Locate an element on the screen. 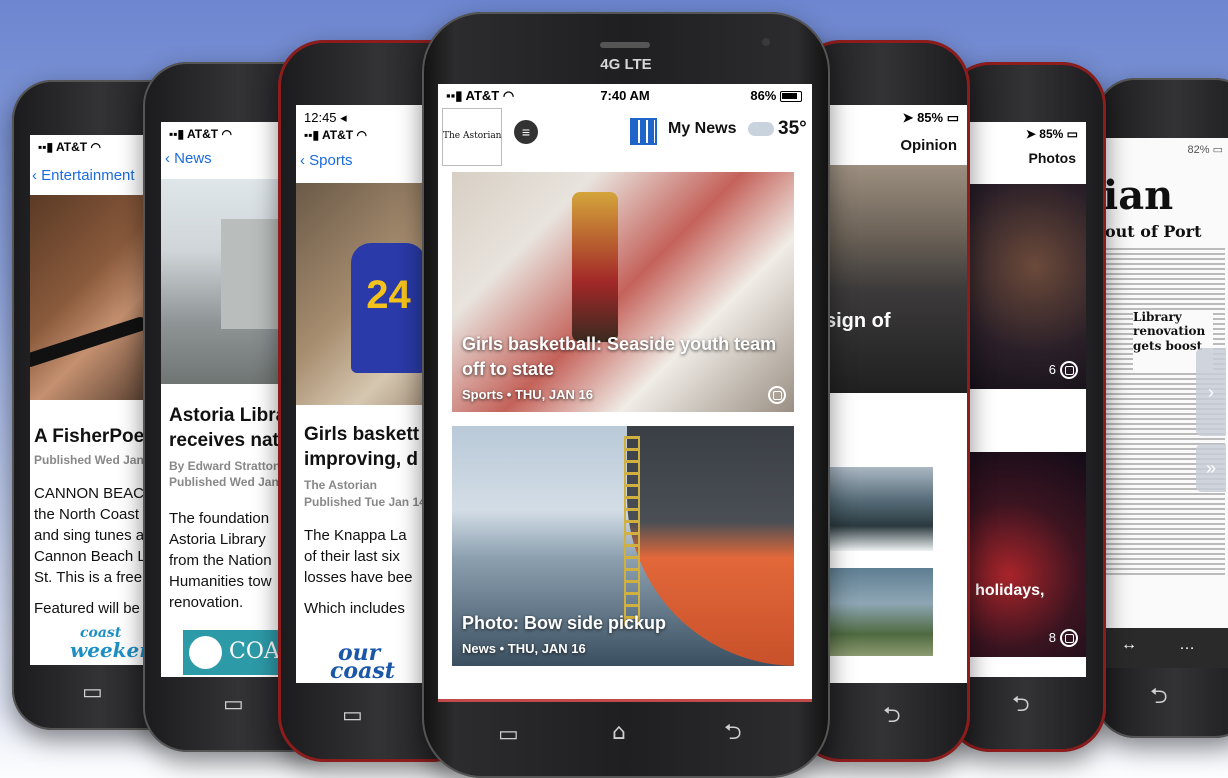 This screenshot has height=778, width=1228. menu-button: ≡ is located at coordinates (526, 132).